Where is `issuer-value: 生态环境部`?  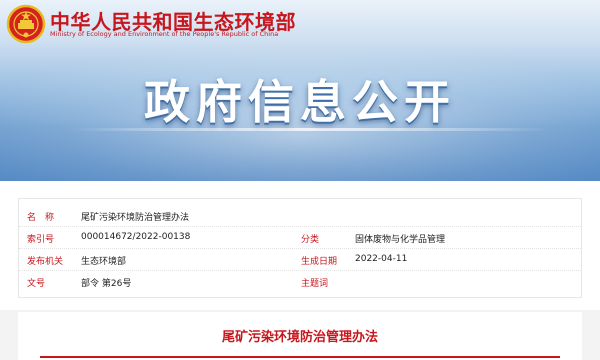
issuer-value: 生态环境部 is located at coordinates (104, 262).